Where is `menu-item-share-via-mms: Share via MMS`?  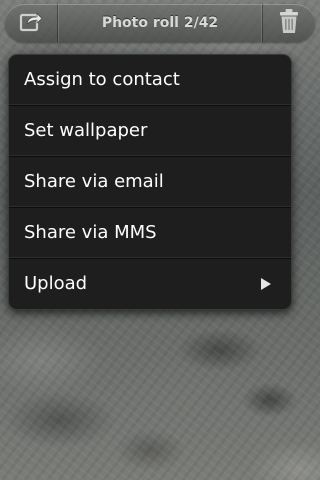 menu-item-share-via-mms: Share via MMS is located at coordinates (150, 233).